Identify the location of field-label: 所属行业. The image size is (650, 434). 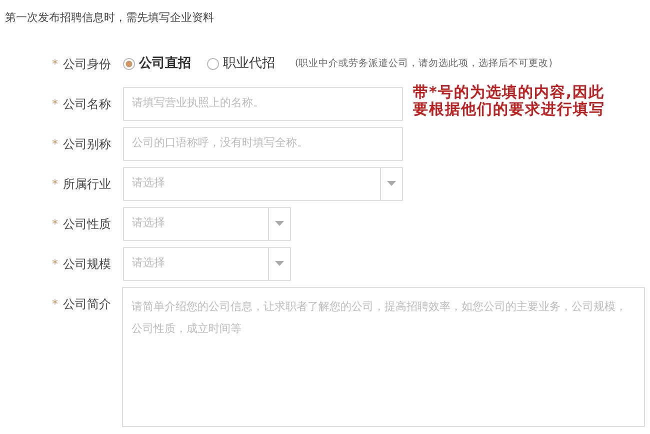
(87, 184).